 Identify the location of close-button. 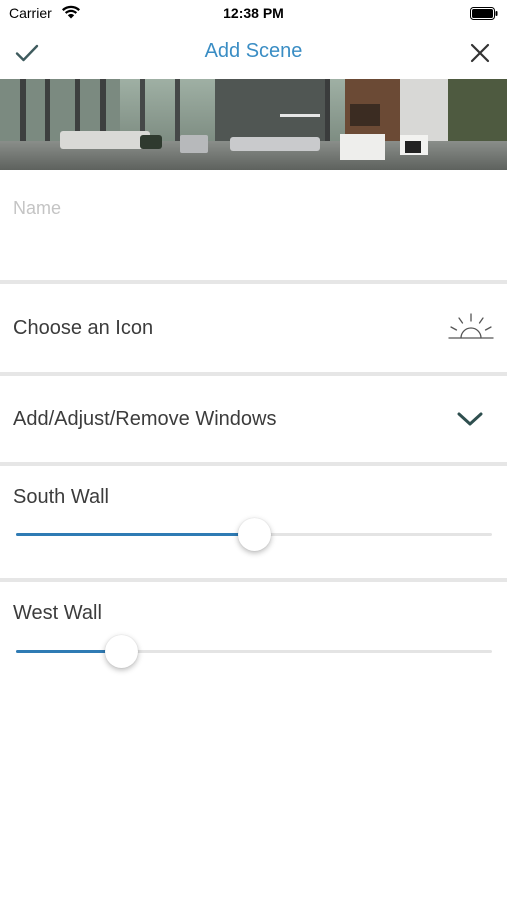
(480, 53).